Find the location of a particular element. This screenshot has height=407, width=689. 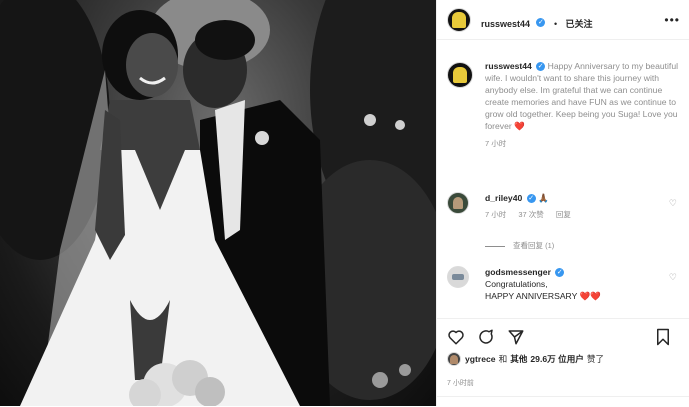

liker-avatar is located at coordinates (454, 359).